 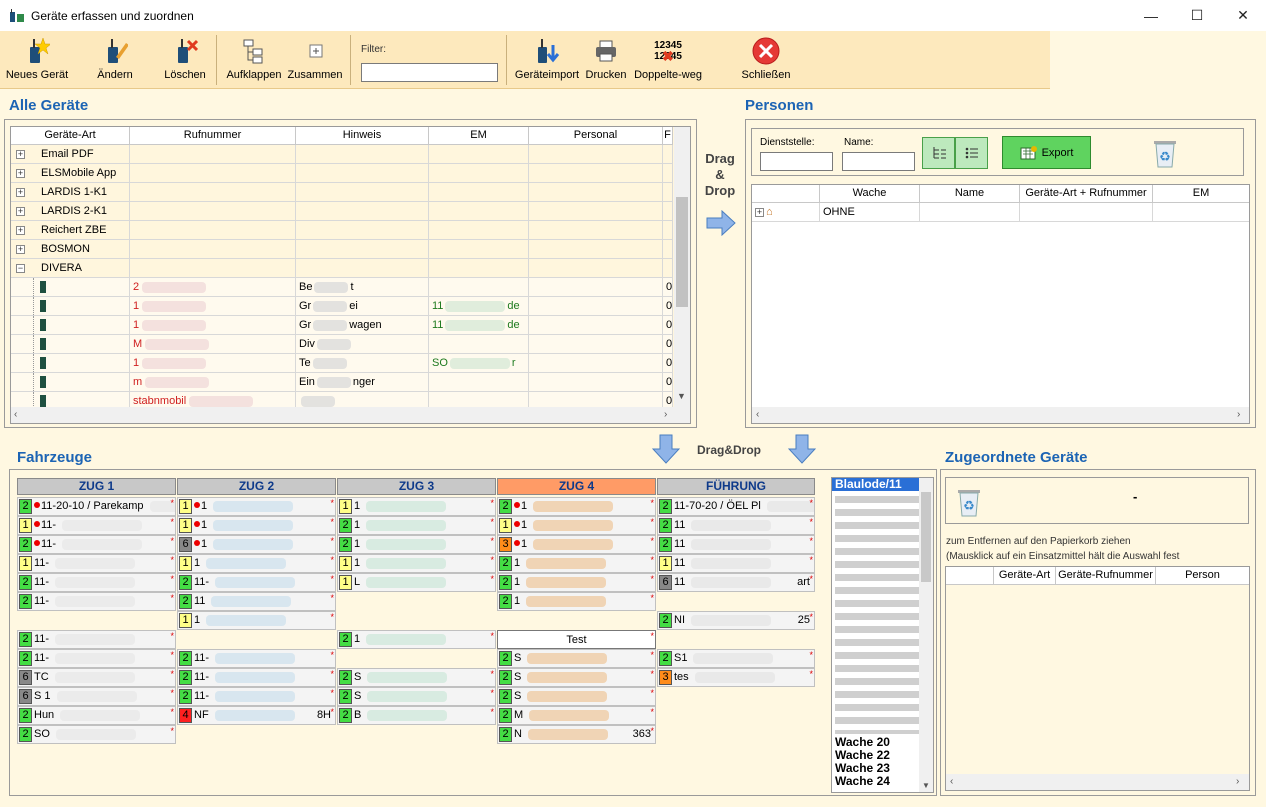 I want to click on col-hinweis: Hinweis, so click(x=362, y=135).